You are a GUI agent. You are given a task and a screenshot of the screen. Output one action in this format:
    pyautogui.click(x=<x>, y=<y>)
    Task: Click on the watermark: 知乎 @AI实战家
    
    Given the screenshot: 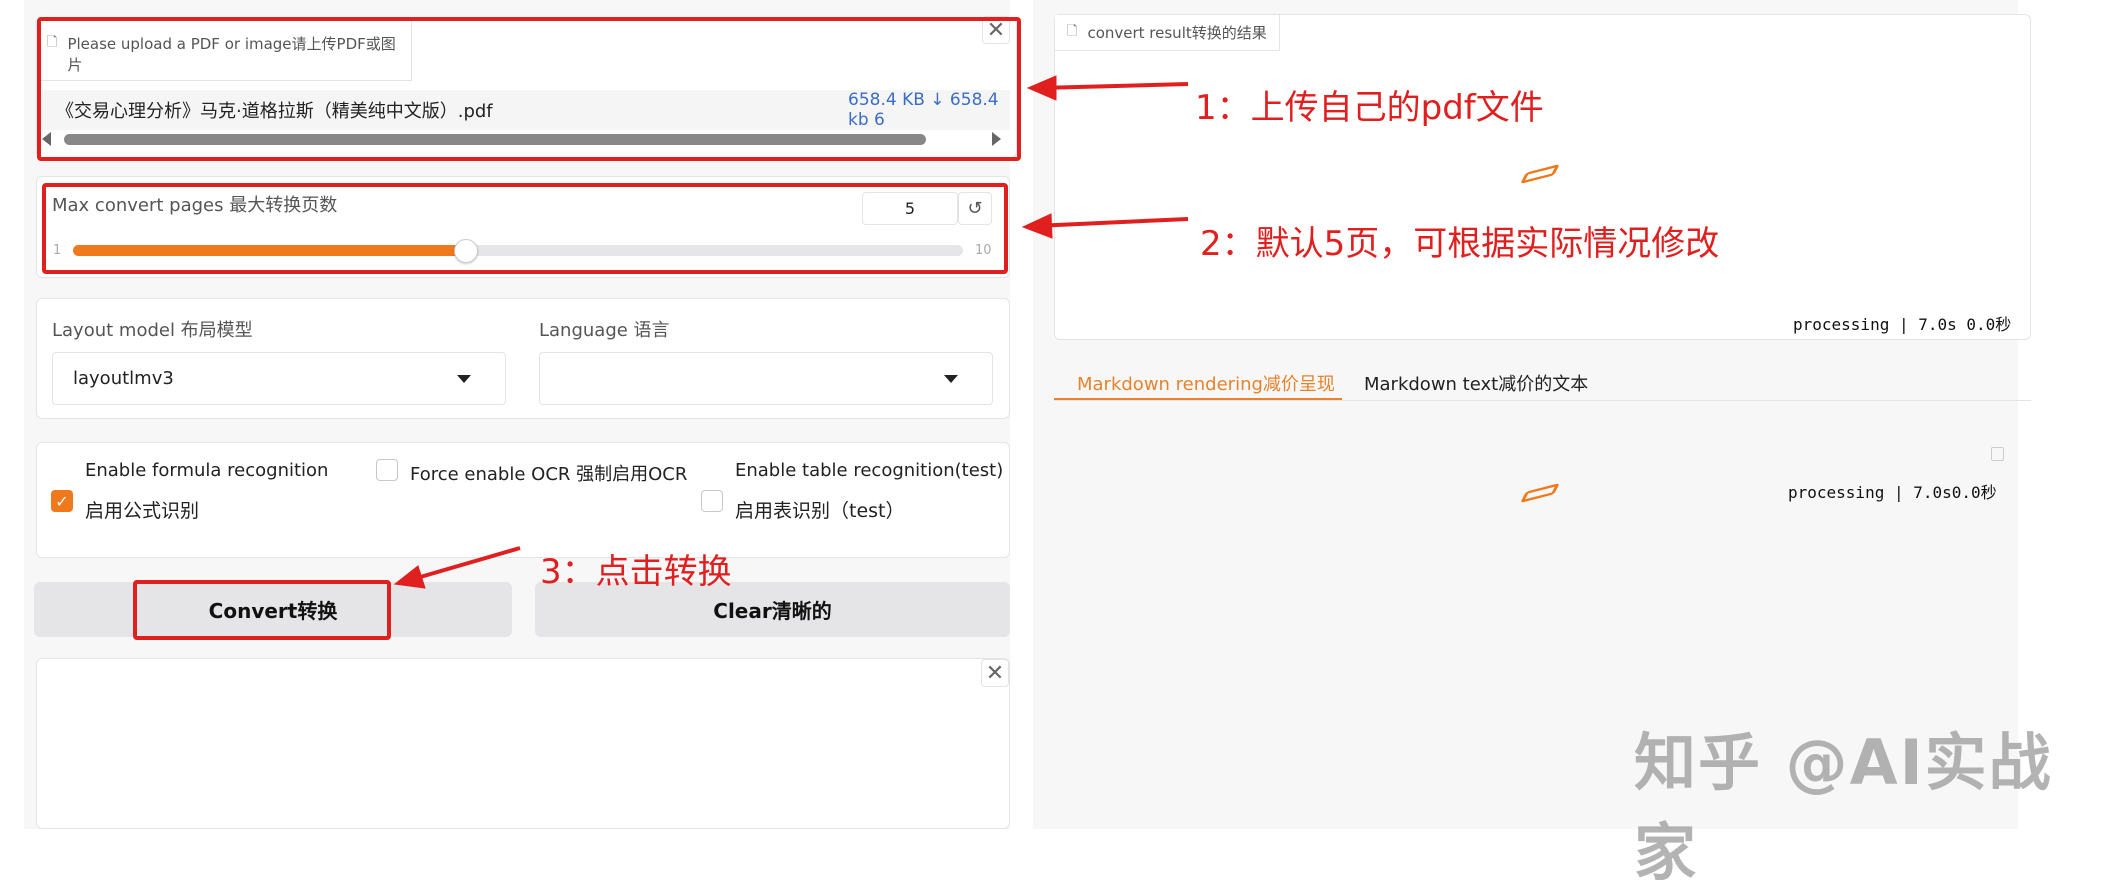 What is the action you would take?
    pyautogui.click(x=1843, y=807)
    